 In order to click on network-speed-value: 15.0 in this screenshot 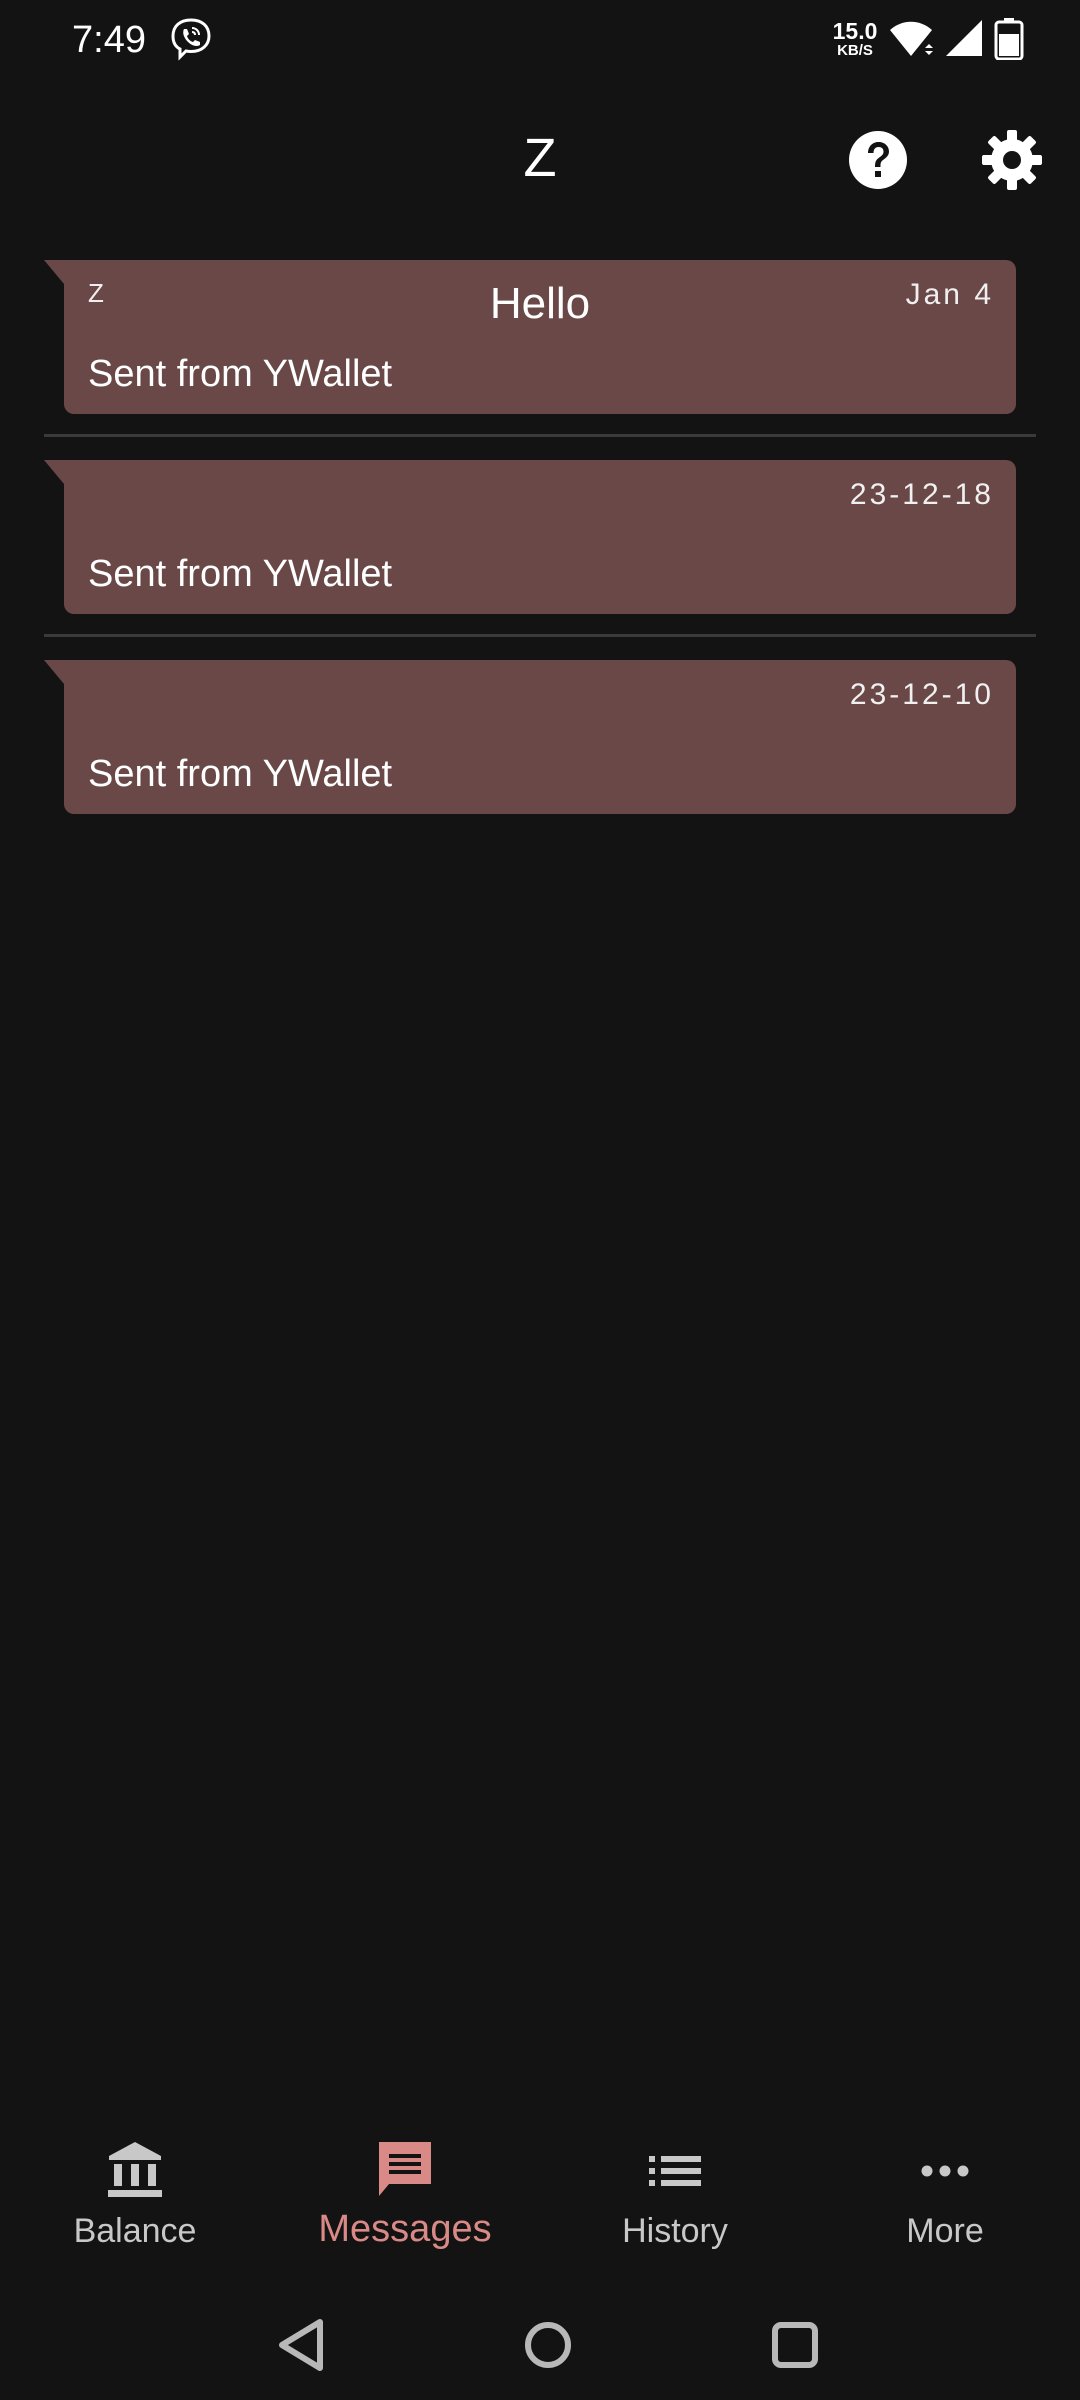, I will do `click(855, 31)`.